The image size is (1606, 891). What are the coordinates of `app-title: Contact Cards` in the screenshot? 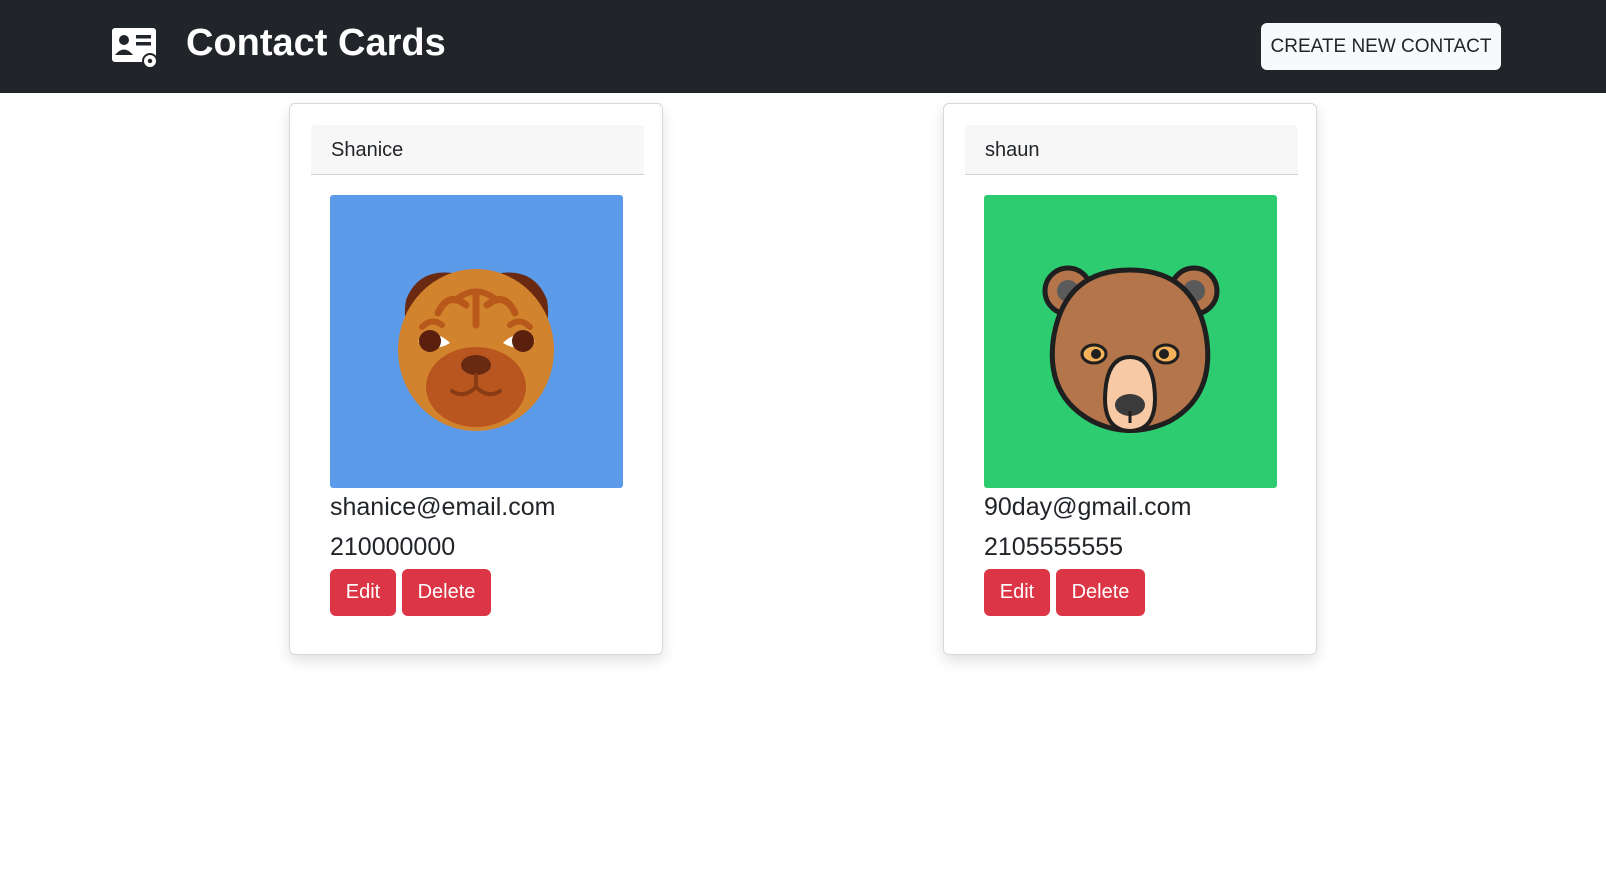 It's located at (316, 43).